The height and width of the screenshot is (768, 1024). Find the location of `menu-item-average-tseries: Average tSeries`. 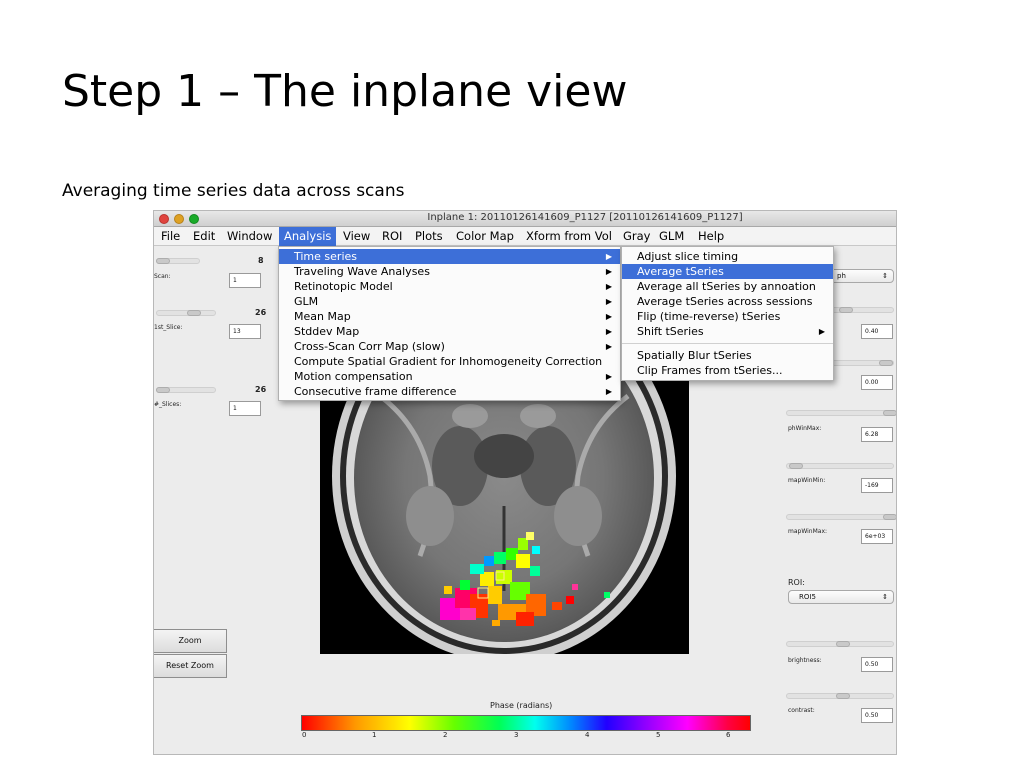

menu-item-average-tseries: Average tSeries is located at coordinates (727, 271).